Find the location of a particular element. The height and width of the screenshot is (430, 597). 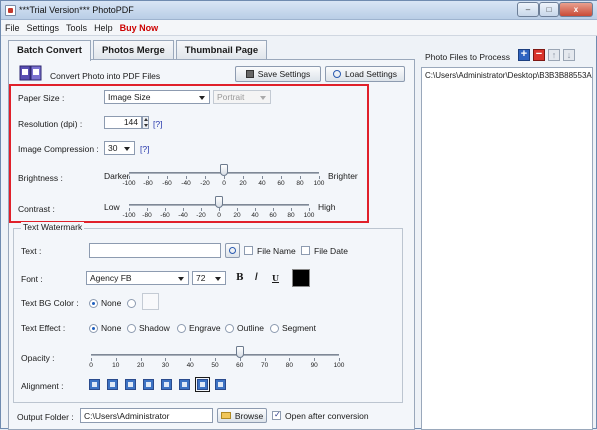

slider-tick-label: 20 is located at coordinates (243, 183).